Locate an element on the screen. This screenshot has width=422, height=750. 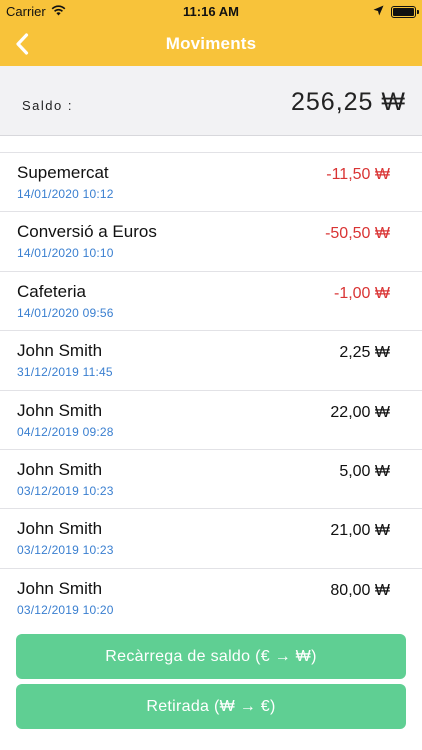
status-bar: Carrier 11:16 AM is located at coordinates (211, 11).